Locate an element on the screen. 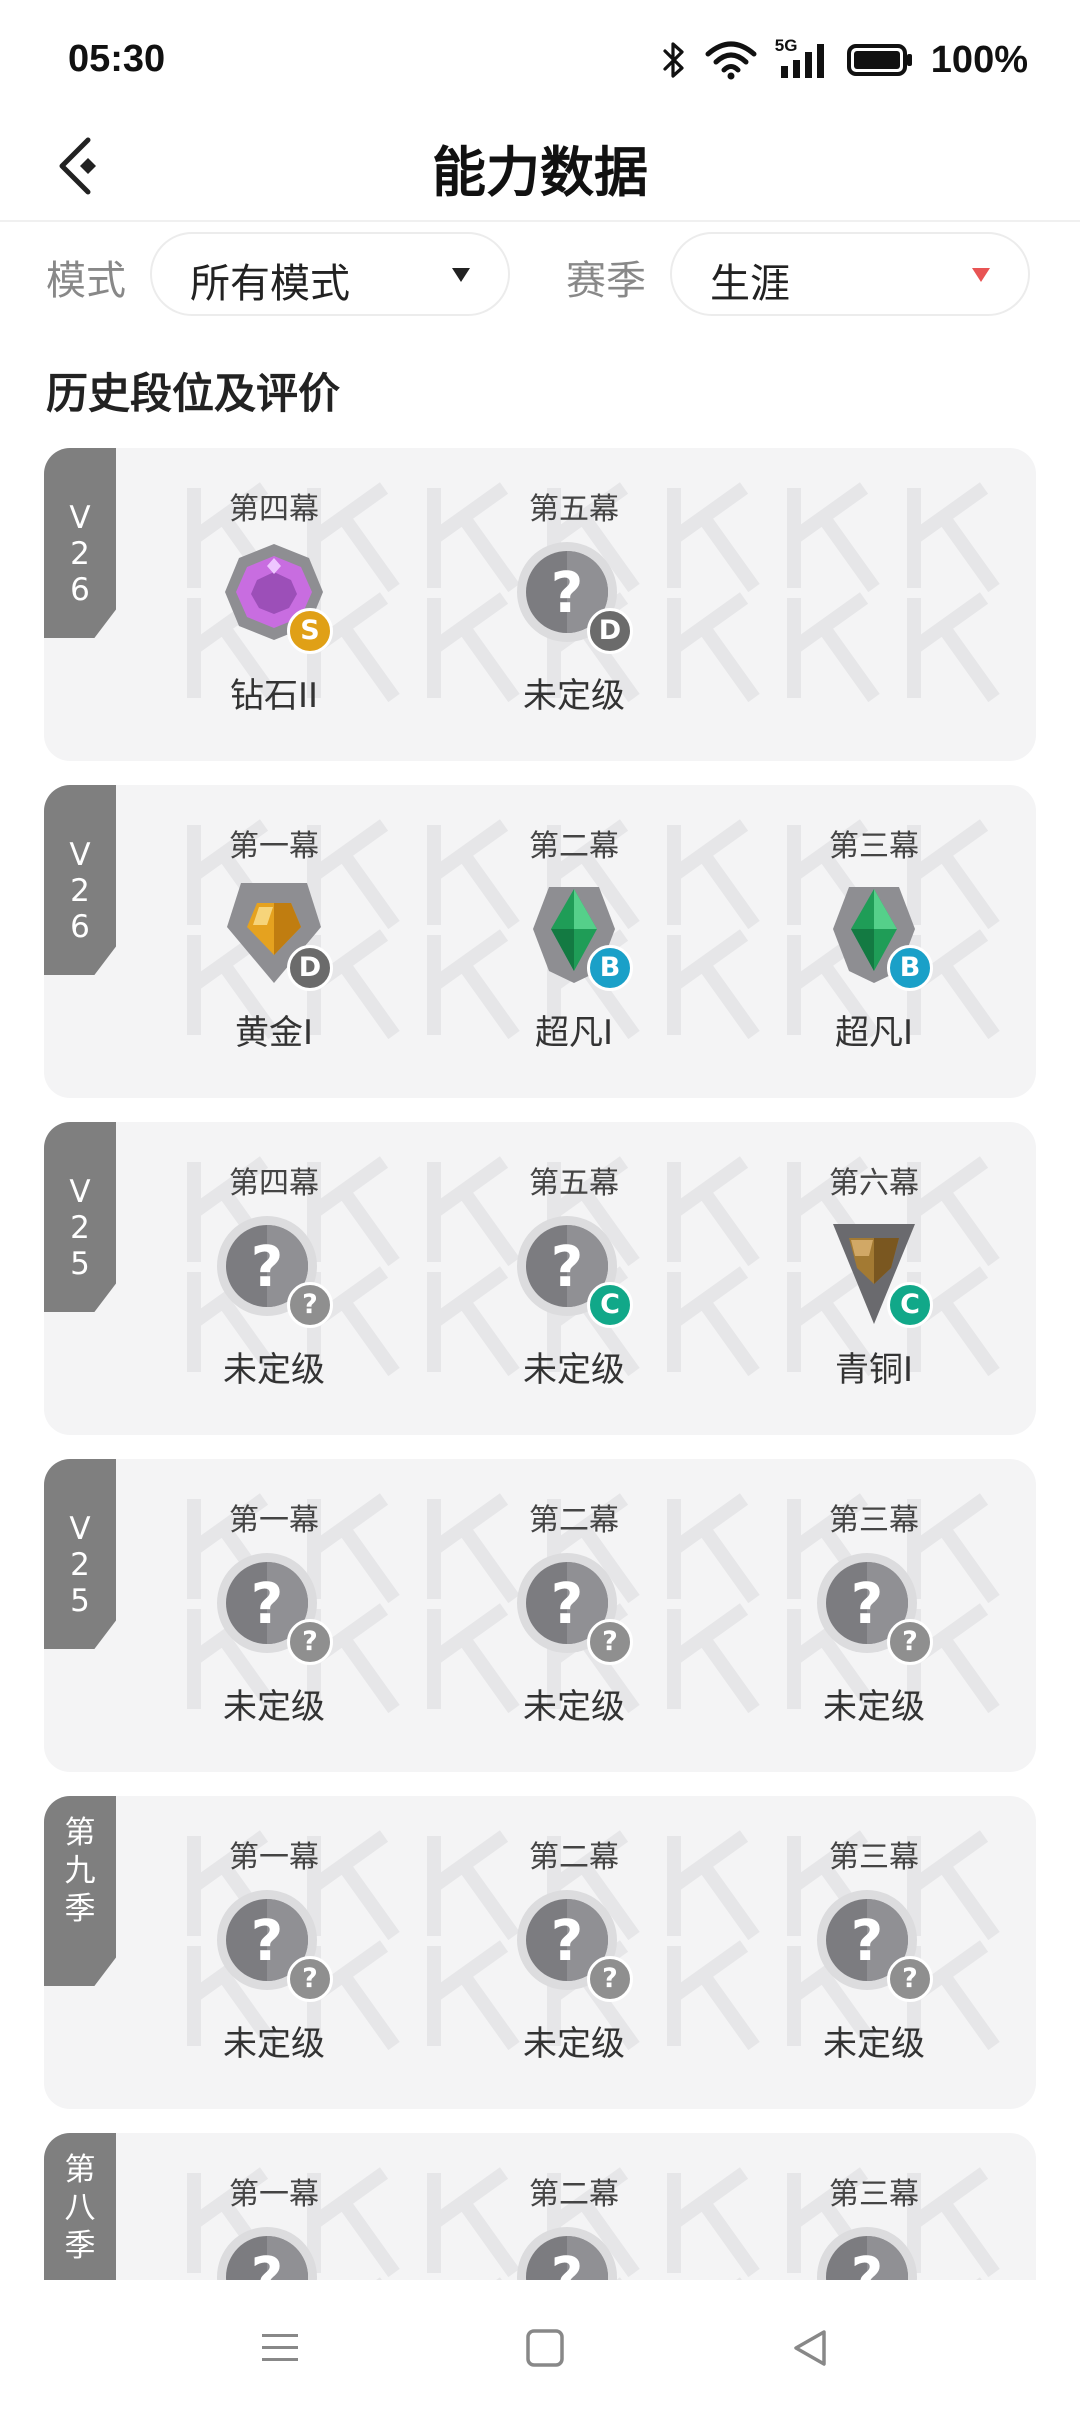 The height and width of the screenshot is (2412, 1080). season-card: V 26 第一幕 D 黄金I 第二幕 B 超凡I 第三幕 B 超凡I is located at coordinates (540, 941).